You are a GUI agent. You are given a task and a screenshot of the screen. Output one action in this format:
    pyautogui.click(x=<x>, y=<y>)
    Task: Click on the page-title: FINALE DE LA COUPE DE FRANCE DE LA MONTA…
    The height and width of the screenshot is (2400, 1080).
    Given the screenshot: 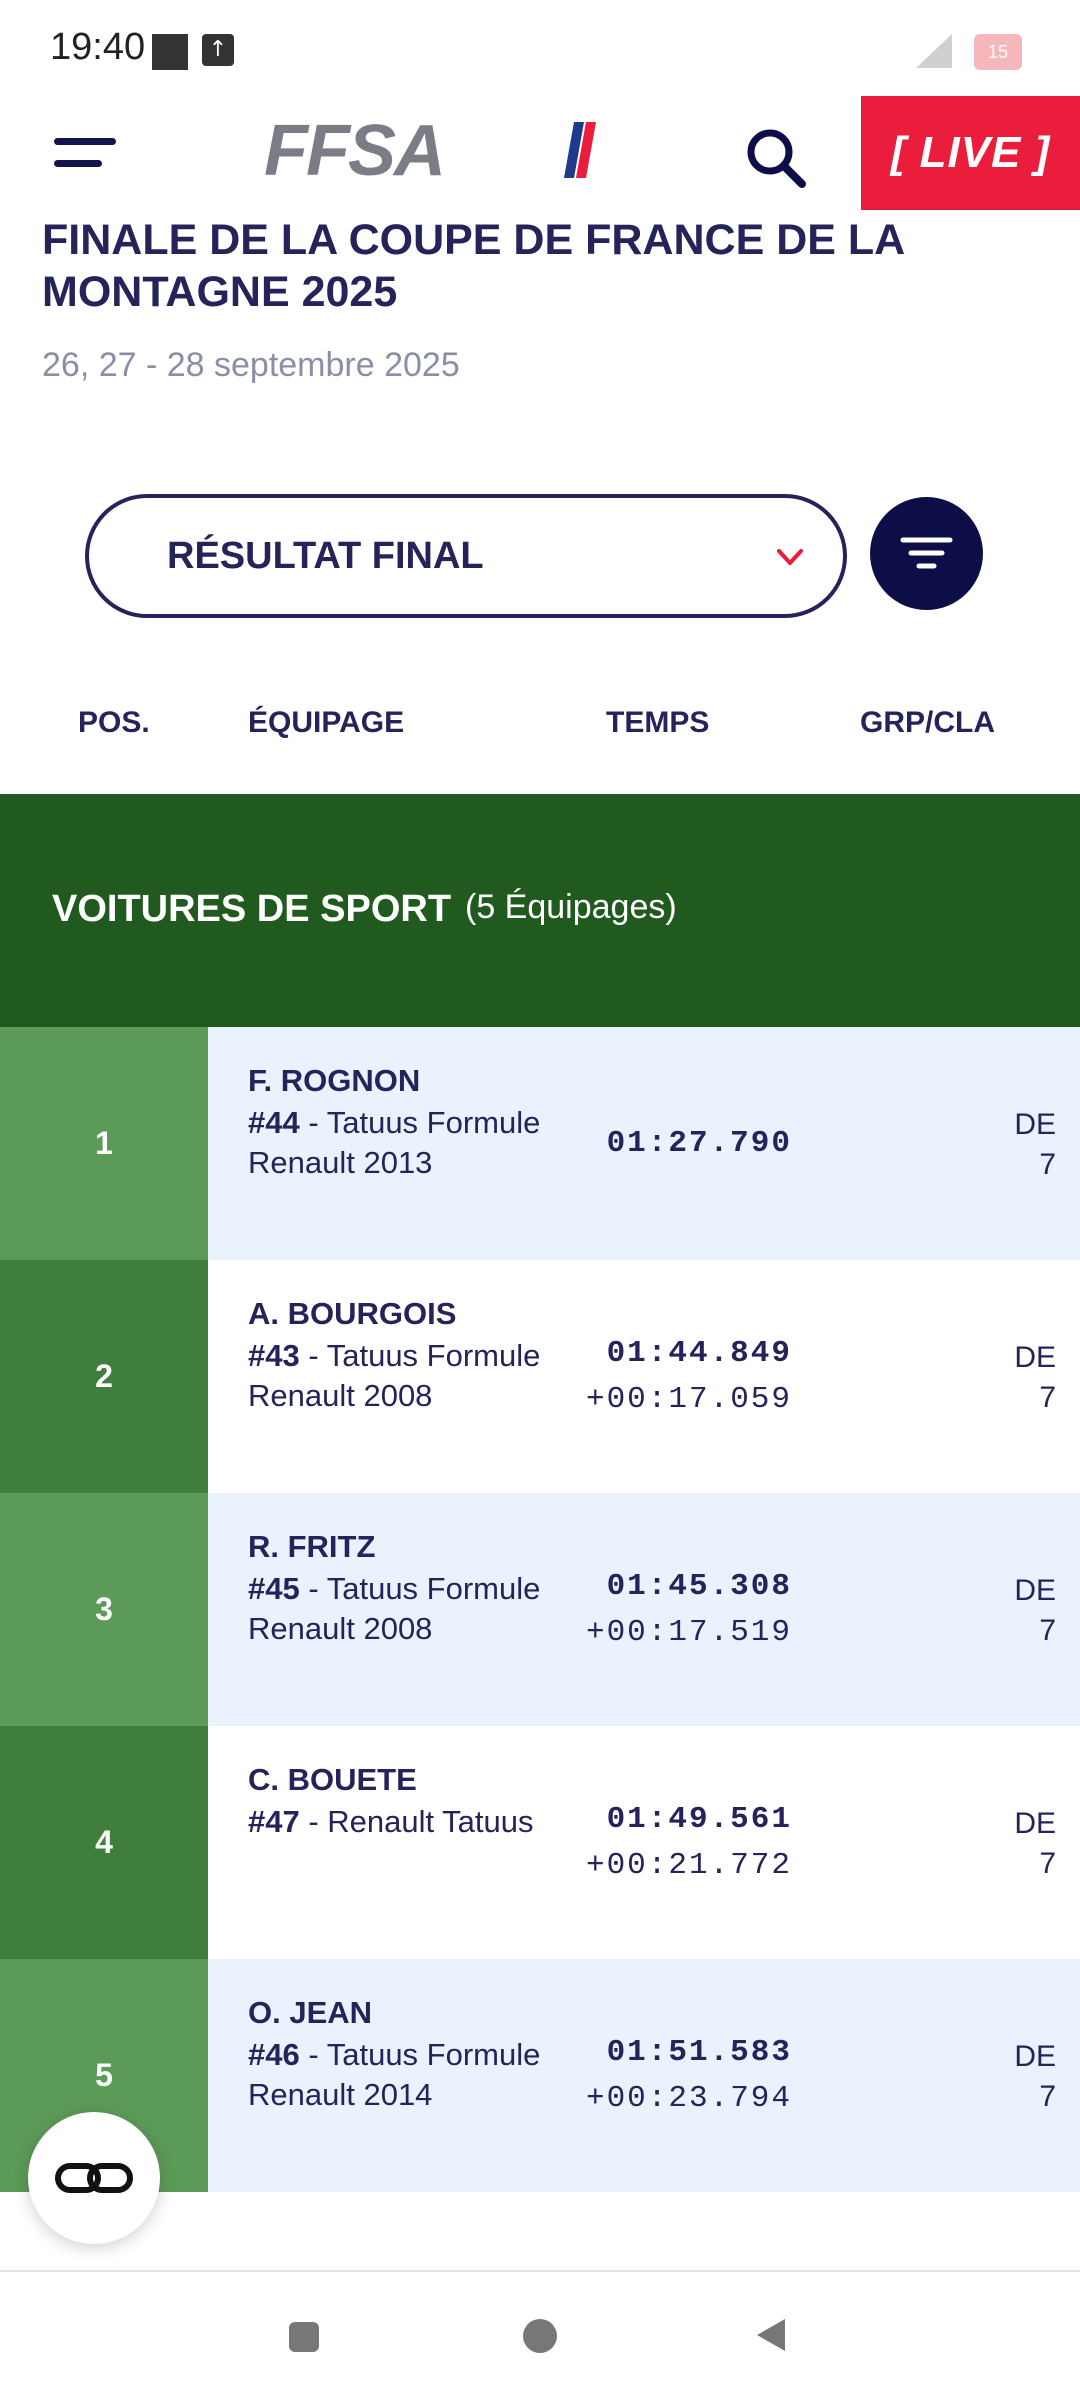 What is the action you would take?
    pyautogui.click(x=473, y=266)
    